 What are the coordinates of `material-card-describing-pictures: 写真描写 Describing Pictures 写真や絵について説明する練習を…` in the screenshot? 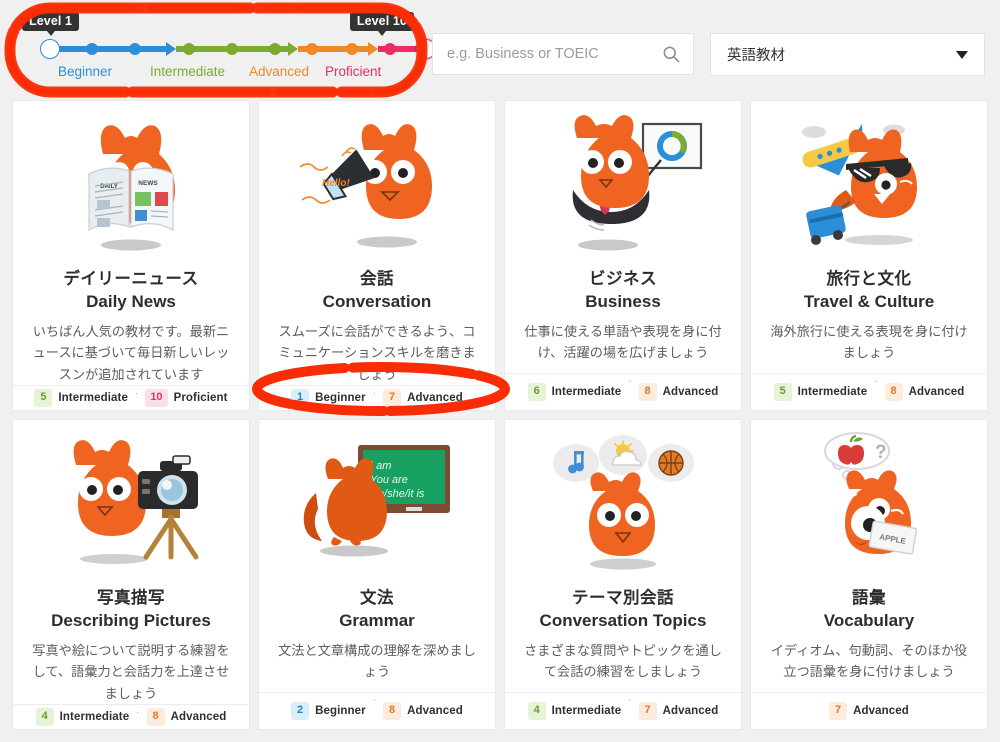 It's located at (131, 574).